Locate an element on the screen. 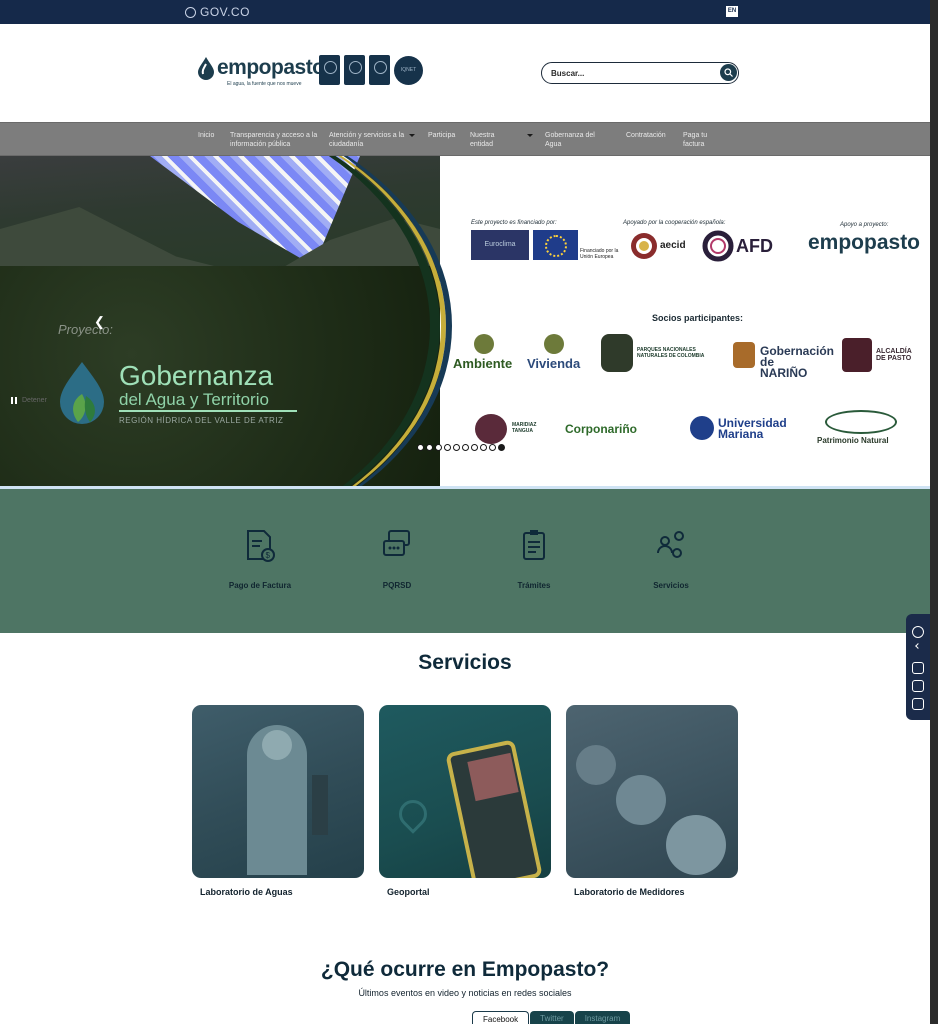 This screenshot has height=1024, width=938. quick-label: PQRSD is located at coordinates (397, 585).